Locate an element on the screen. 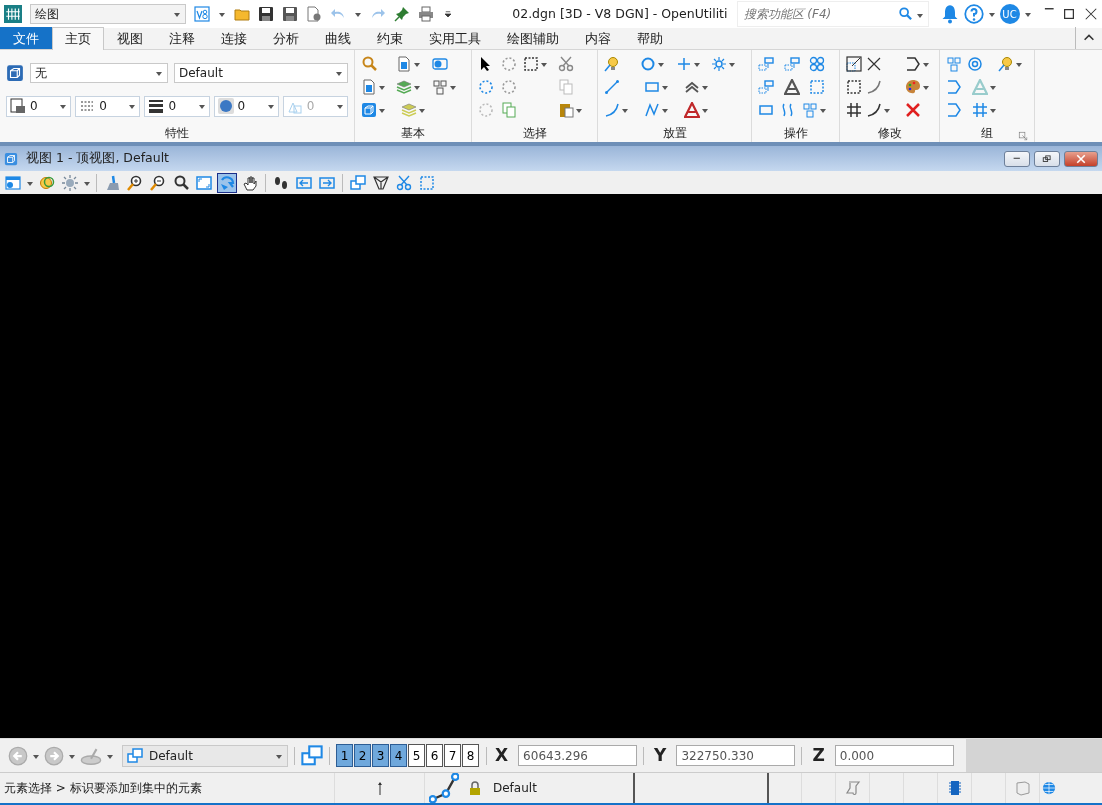  view-groups-icon is located at coordinates (312, 755).